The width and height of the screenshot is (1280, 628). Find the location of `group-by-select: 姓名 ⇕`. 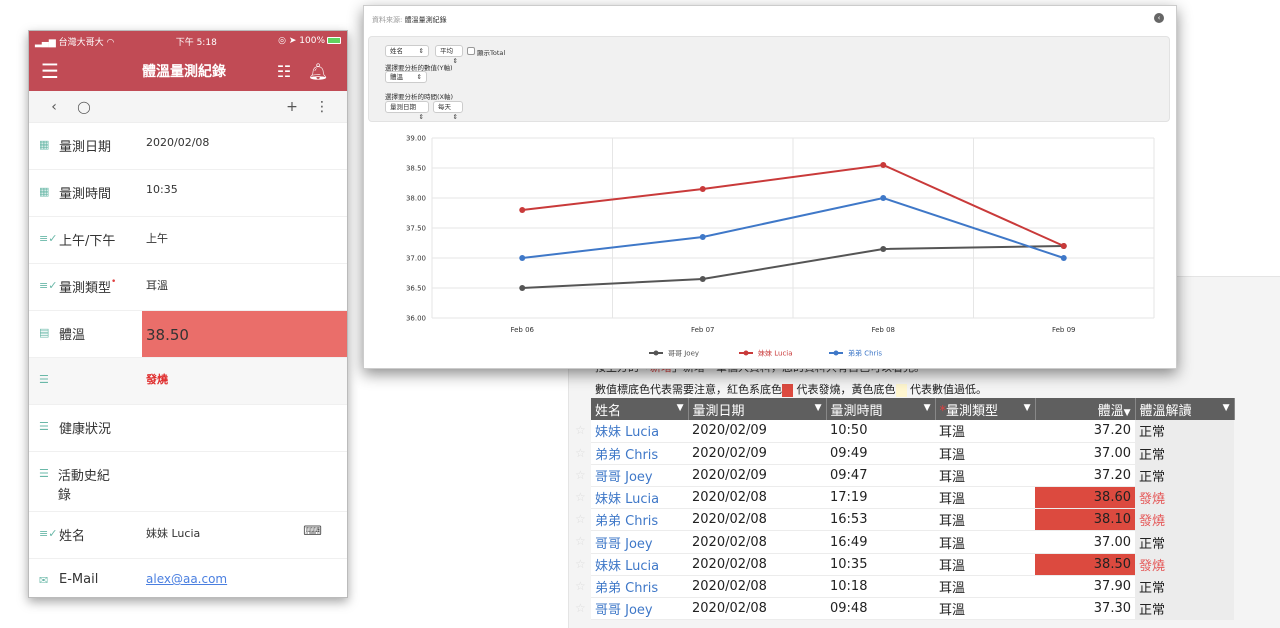

group-by-select: 姓名 ⇕ is located at coordinates (407, 51).